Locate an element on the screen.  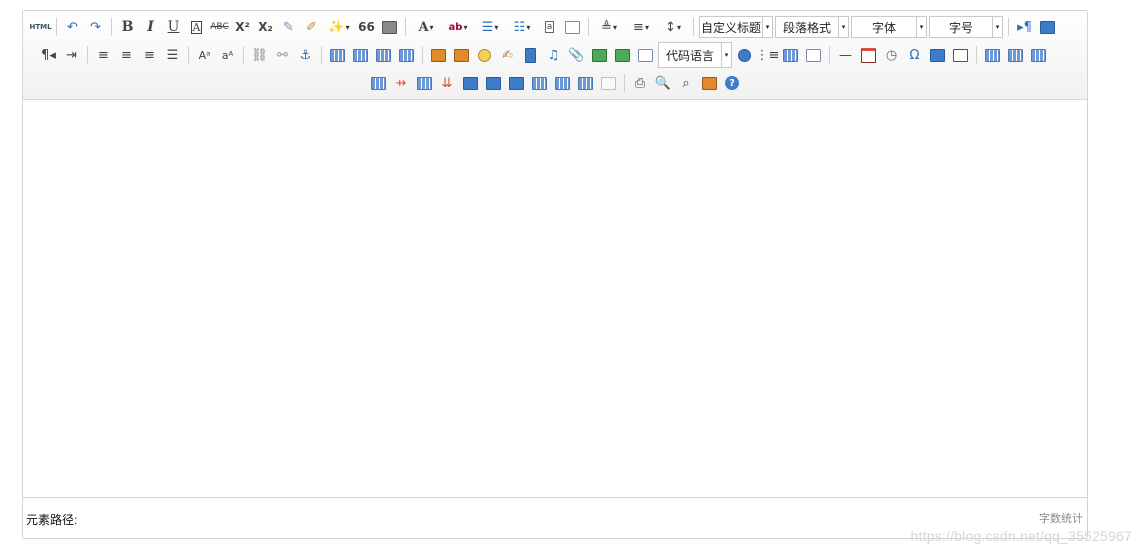
page-break-icon: ⋮≡ is located at coordinates (768, 55).